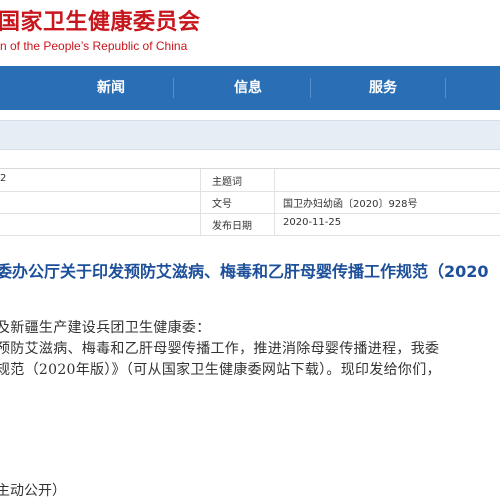 This screenshot has height=500, width=500. What do you see at coordinates (3, 178) in the screenshot?
I see `meta-left-value: 2` at bounding box center [3, 178].